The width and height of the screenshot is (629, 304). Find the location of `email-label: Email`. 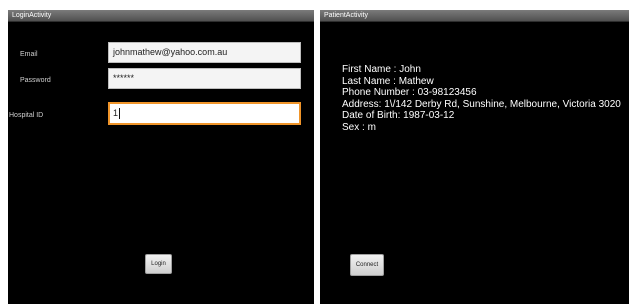

email-label: Email is located at coordinates (29, 54).